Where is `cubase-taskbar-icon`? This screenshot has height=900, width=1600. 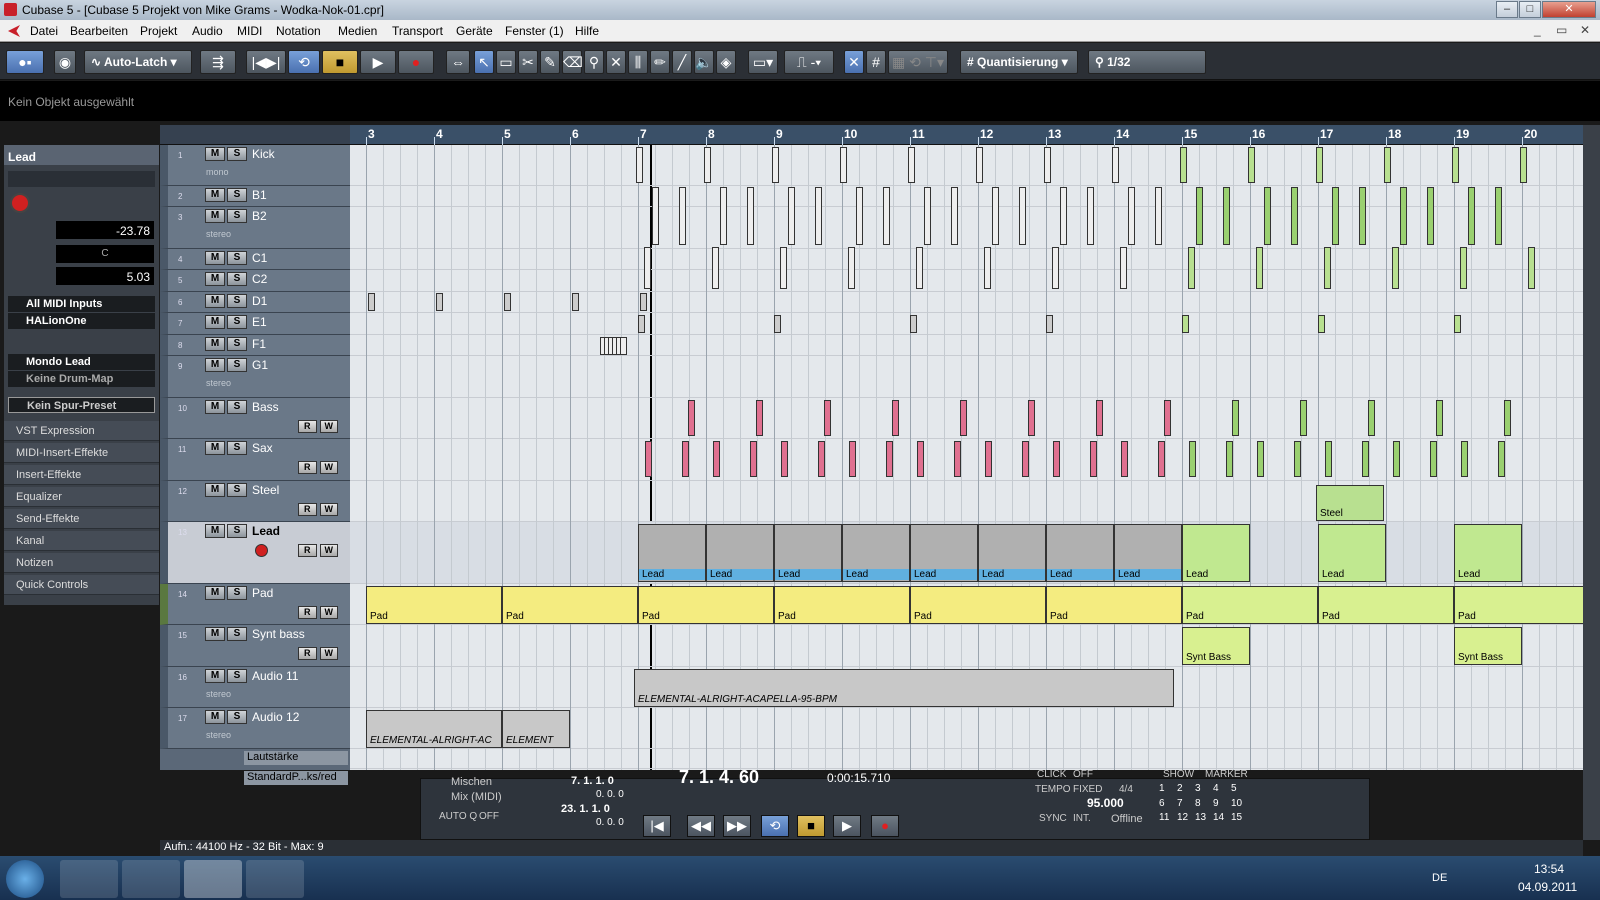
cubase-taskbar-icon is located at coordinates (213, 879).